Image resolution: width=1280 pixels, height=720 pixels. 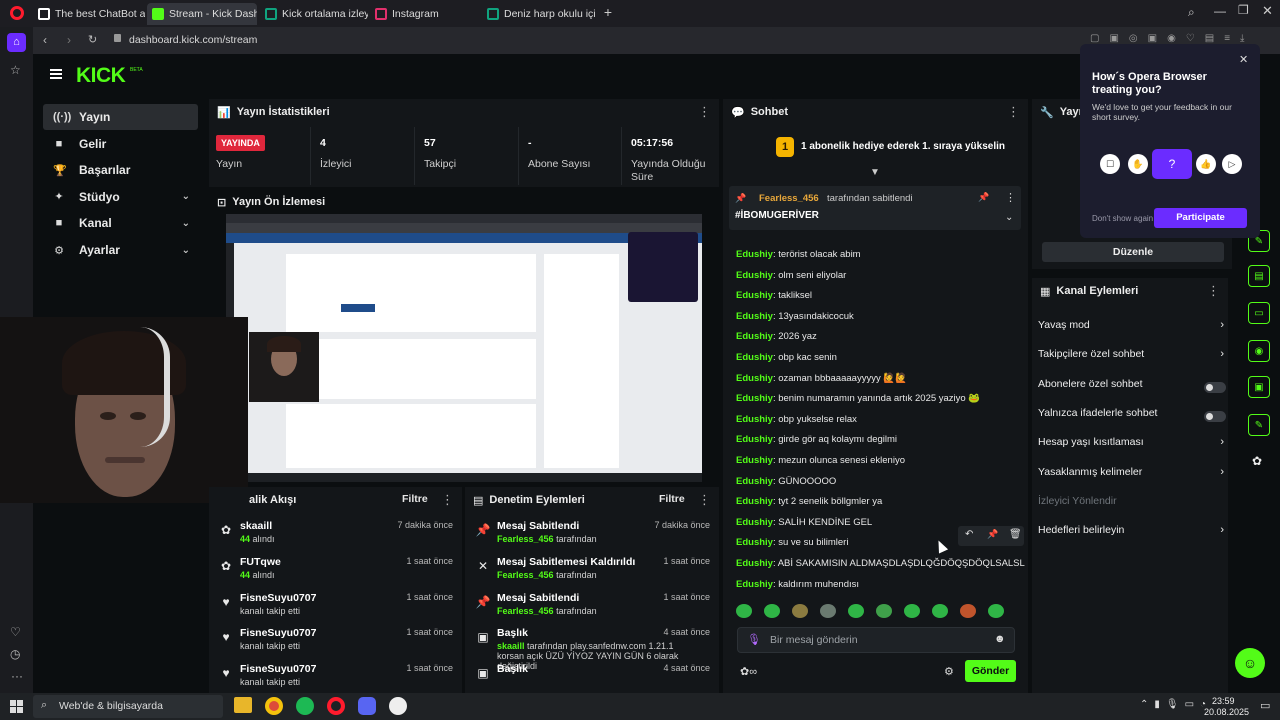 What do you see at coordinates (1259, 425) in the screenshot?
I see `rail-wrench-icon: ✎` at bounding box center [1259, 425].